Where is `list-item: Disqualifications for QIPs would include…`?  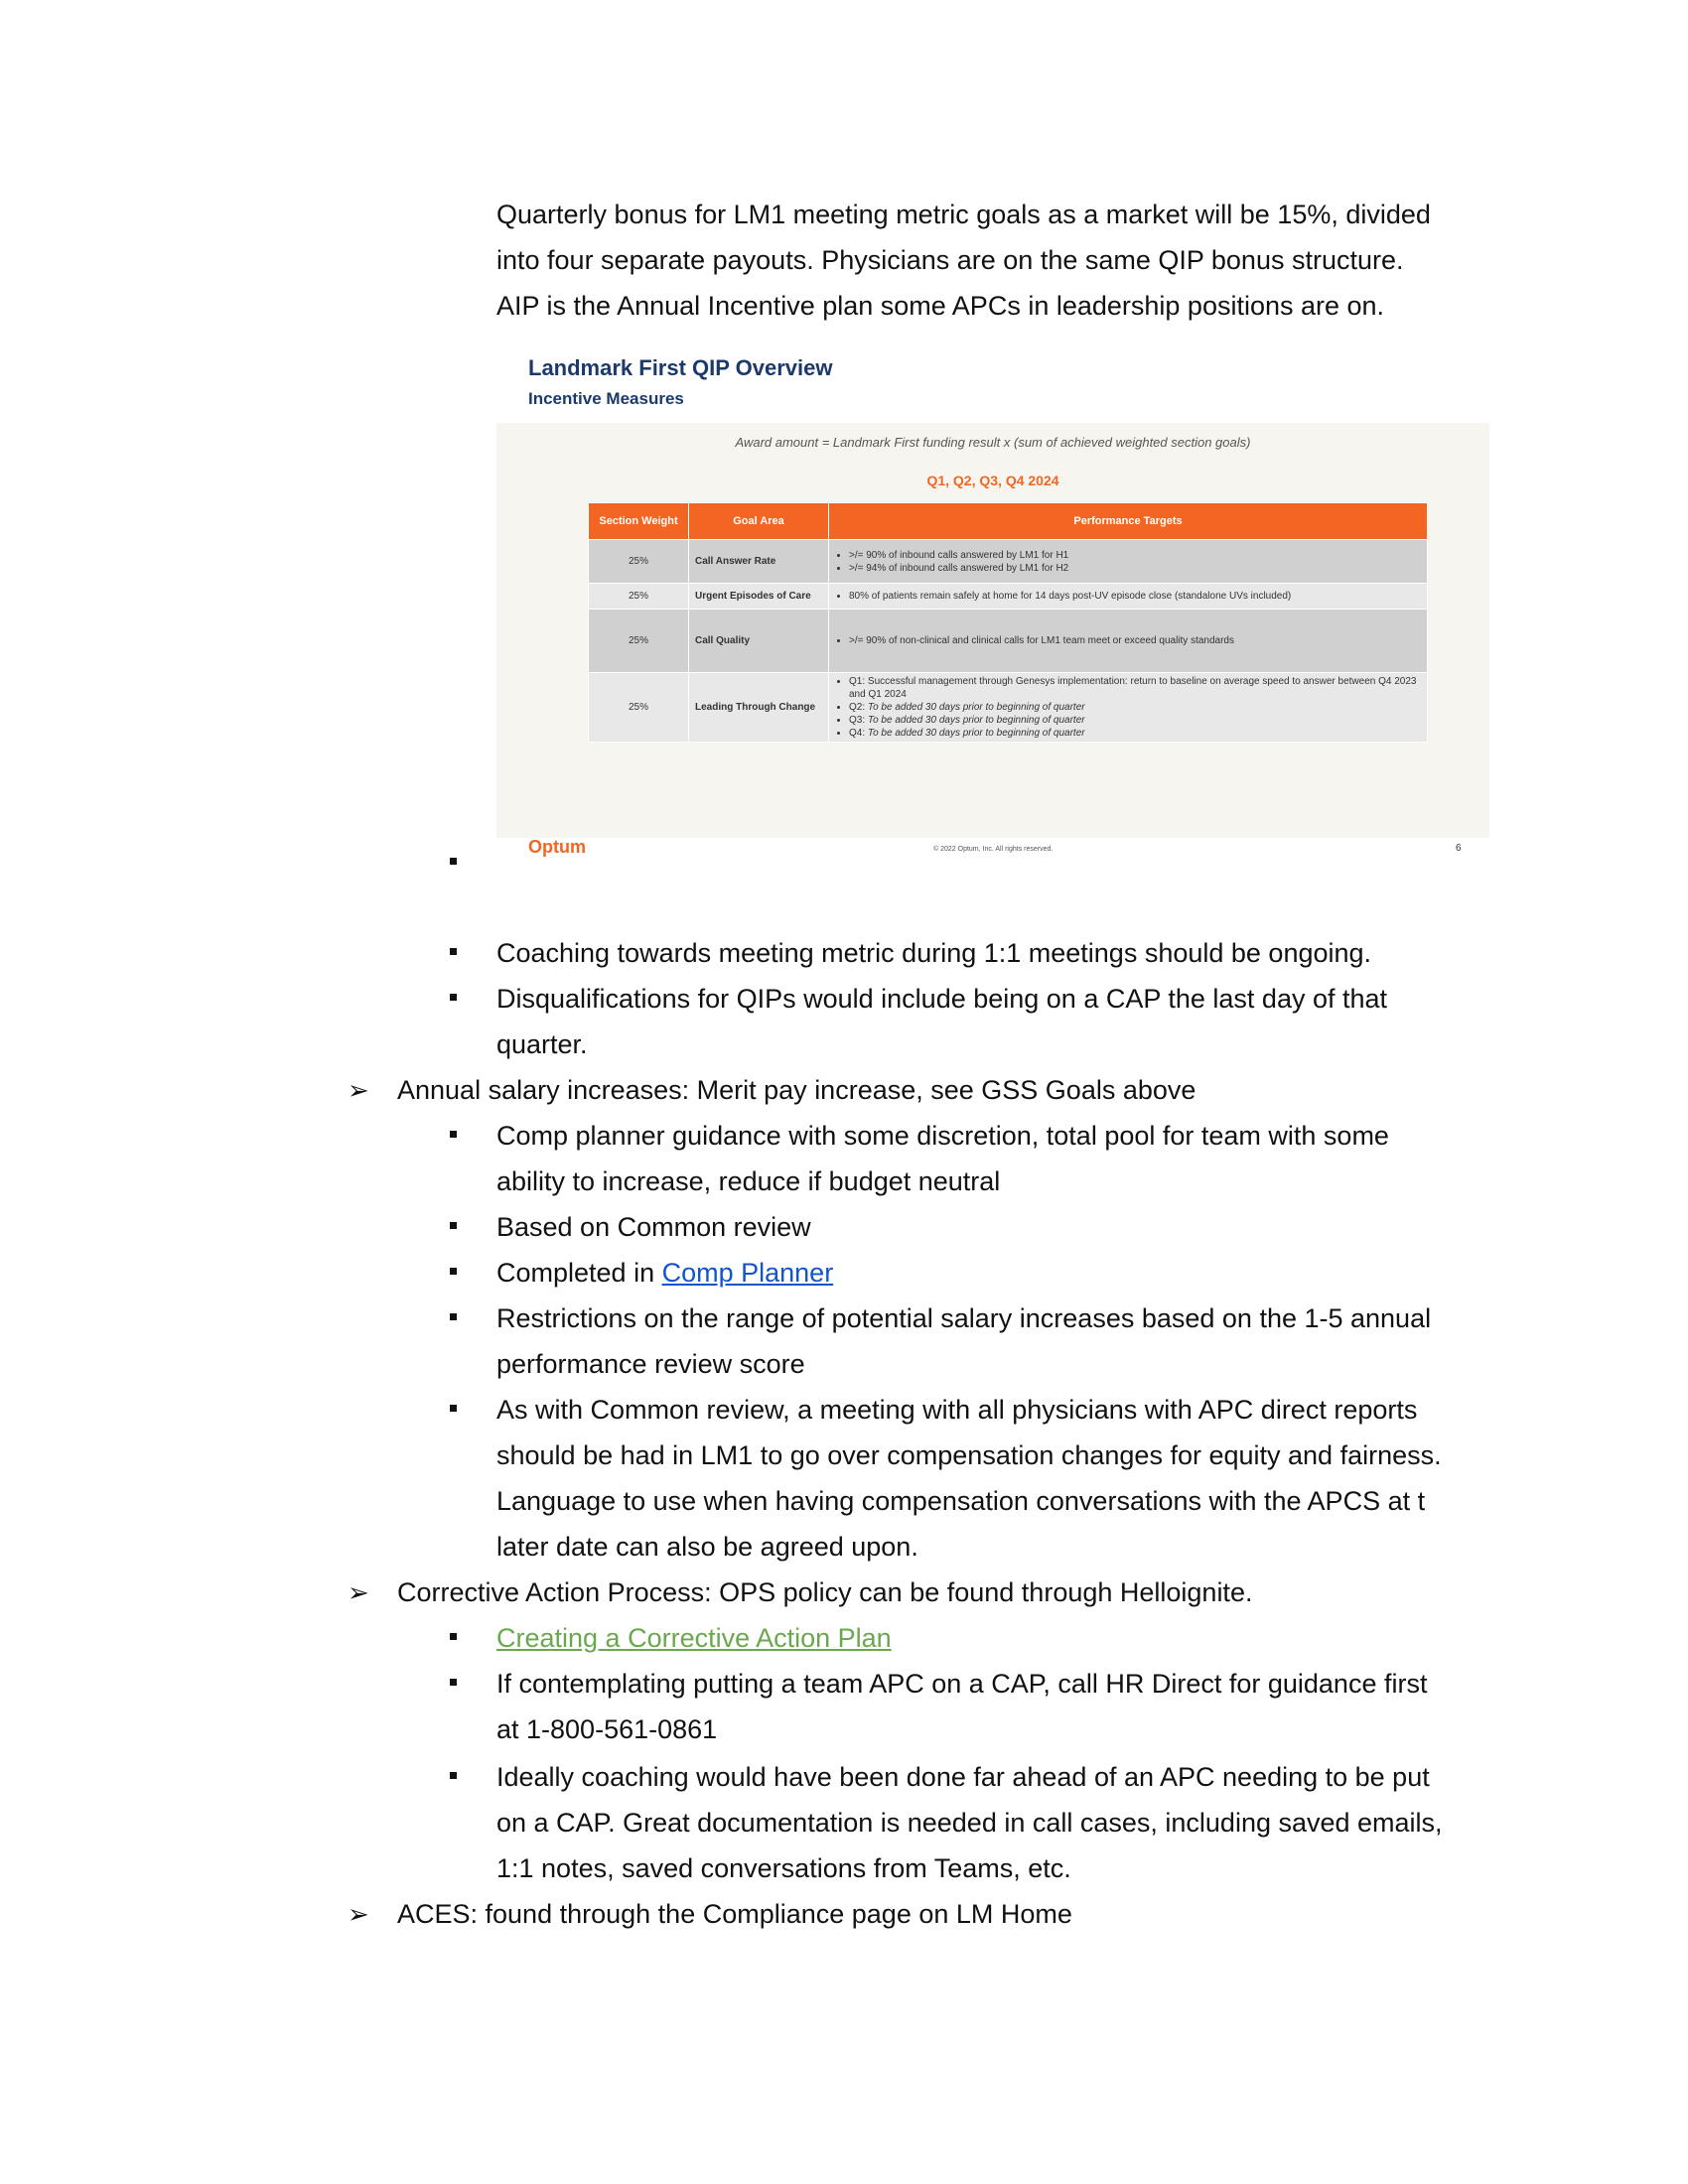 list-item: Disqualifications for QIPs would include… is located at coordinates (942, 999).